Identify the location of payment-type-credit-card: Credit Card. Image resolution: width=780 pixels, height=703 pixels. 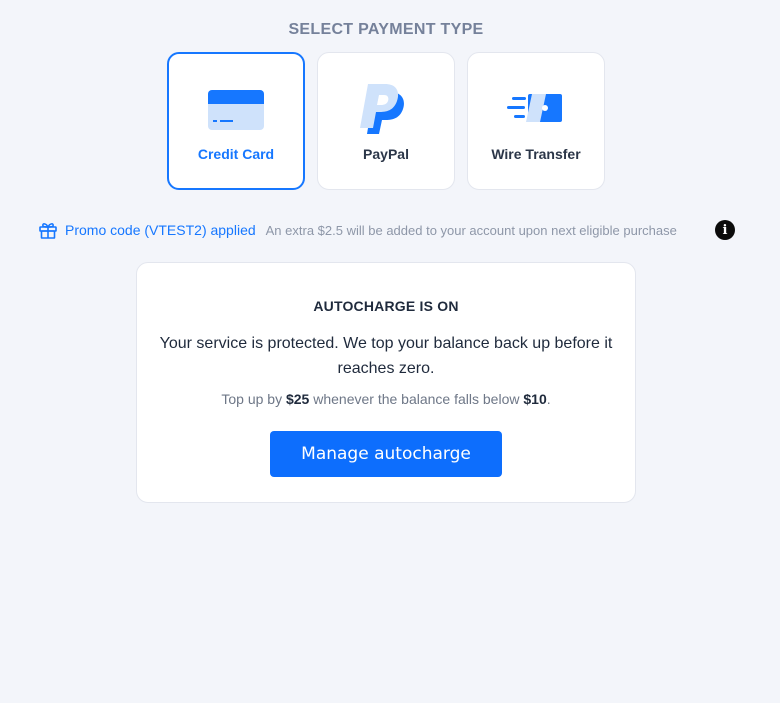
(236, 121).